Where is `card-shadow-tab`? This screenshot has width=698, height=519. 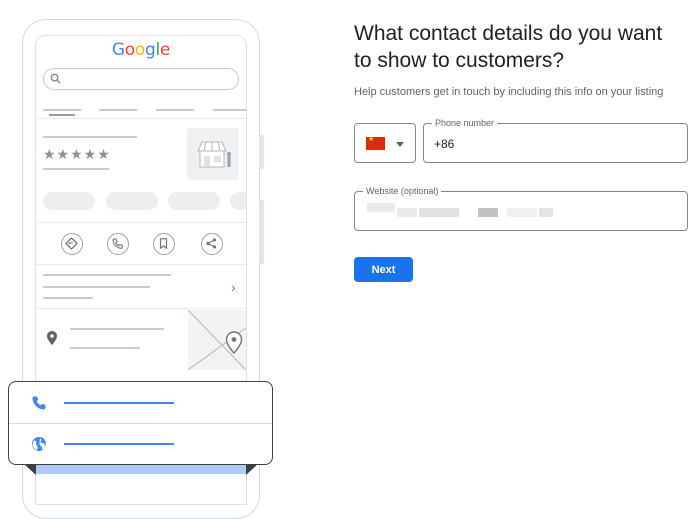
card-shadow-tab is located at coordinates (141, 469).